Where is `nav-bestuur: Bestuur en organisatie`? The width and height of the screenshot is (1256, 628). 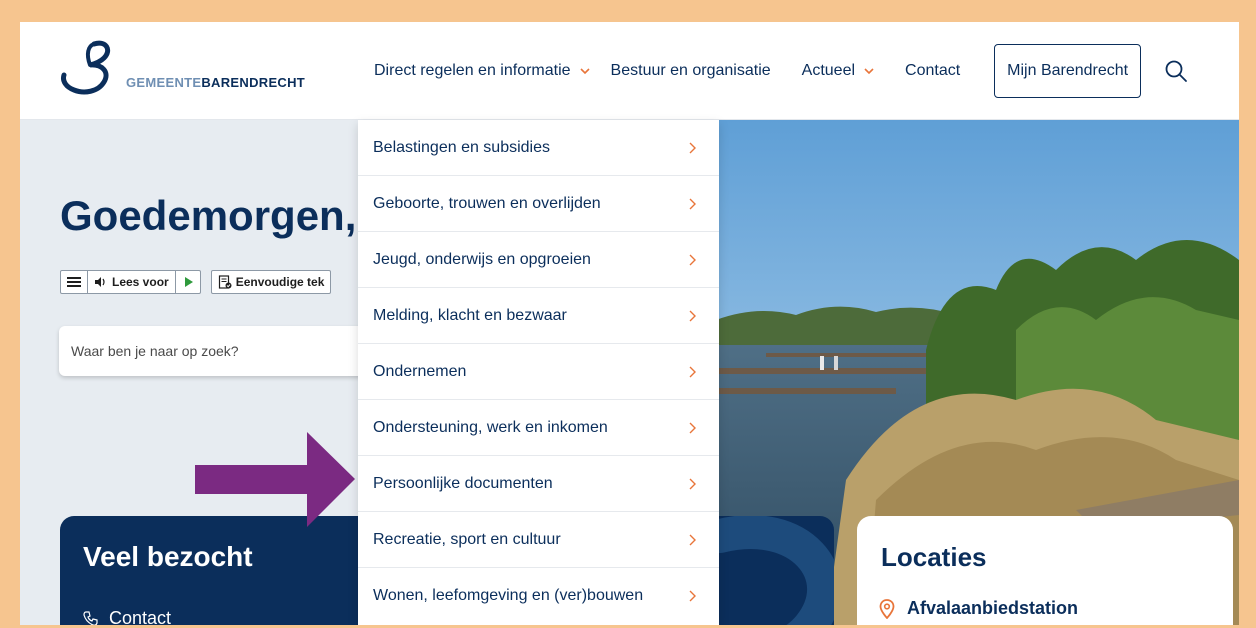 nav-bestuur: Bestuur en organisatie is located at coordinates (691, 71).